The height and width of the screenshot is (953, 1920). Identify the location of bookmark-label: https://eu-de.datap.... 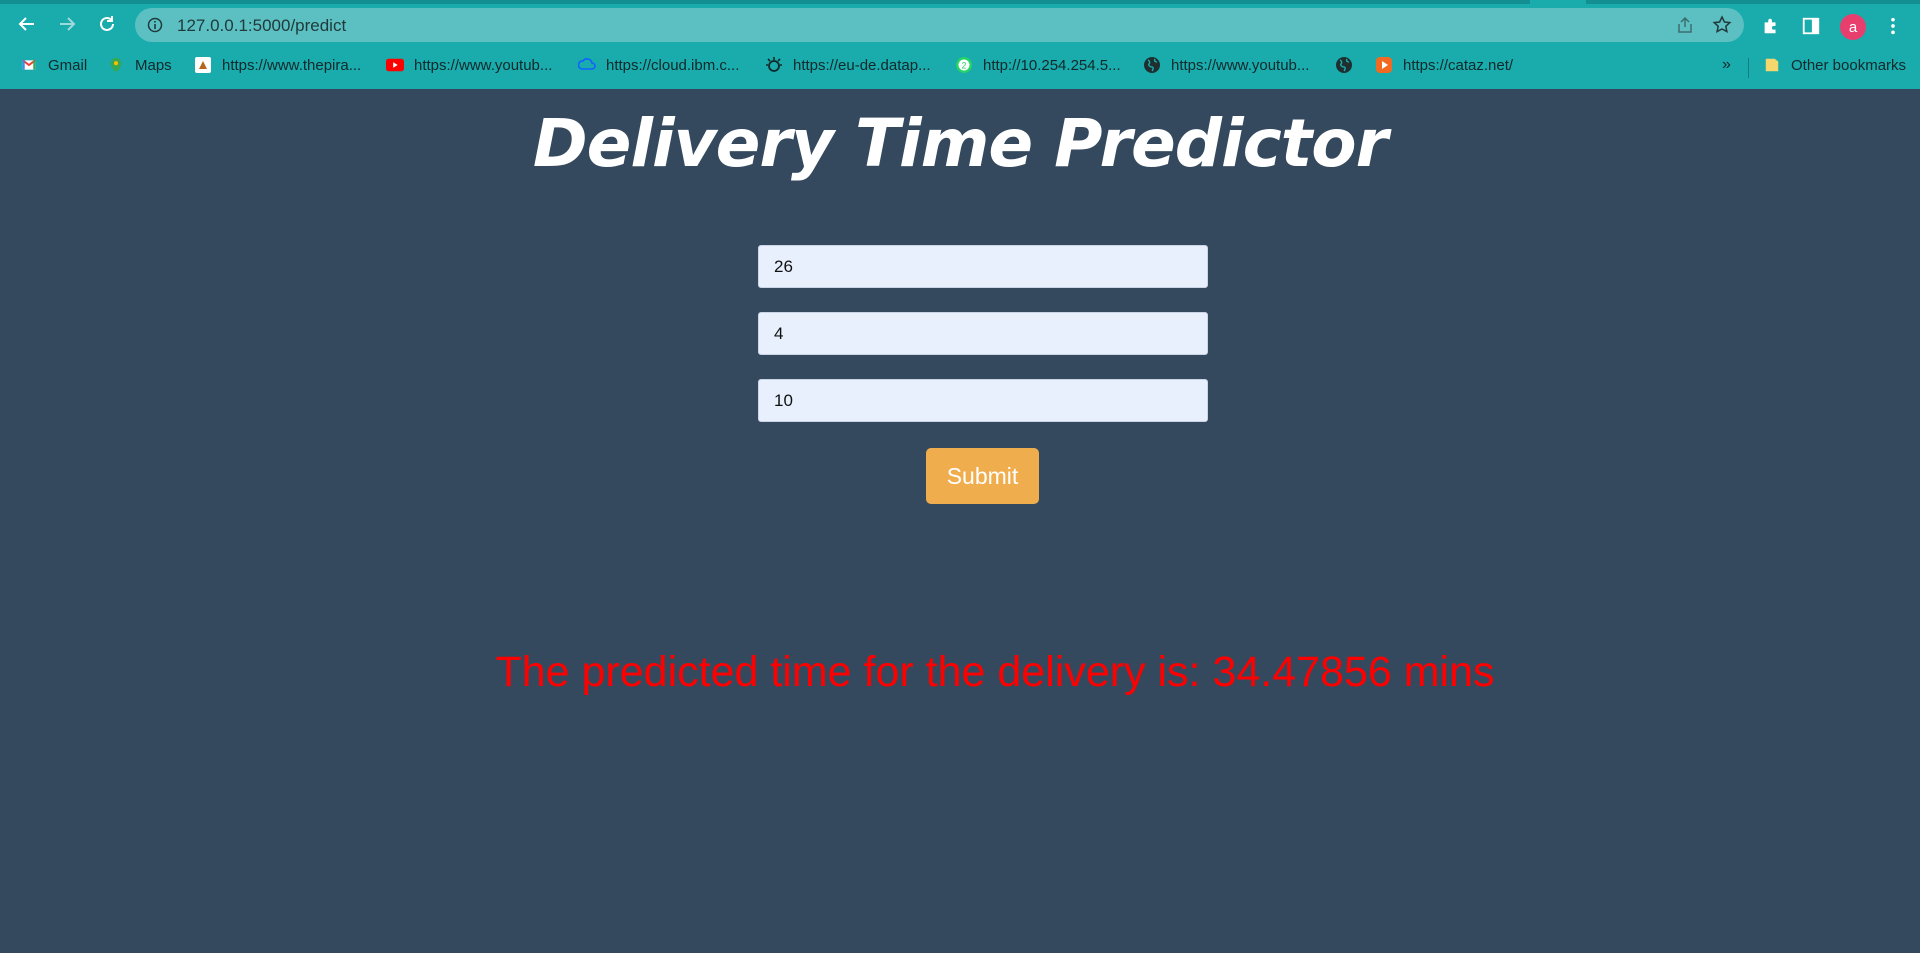
(862, 65).